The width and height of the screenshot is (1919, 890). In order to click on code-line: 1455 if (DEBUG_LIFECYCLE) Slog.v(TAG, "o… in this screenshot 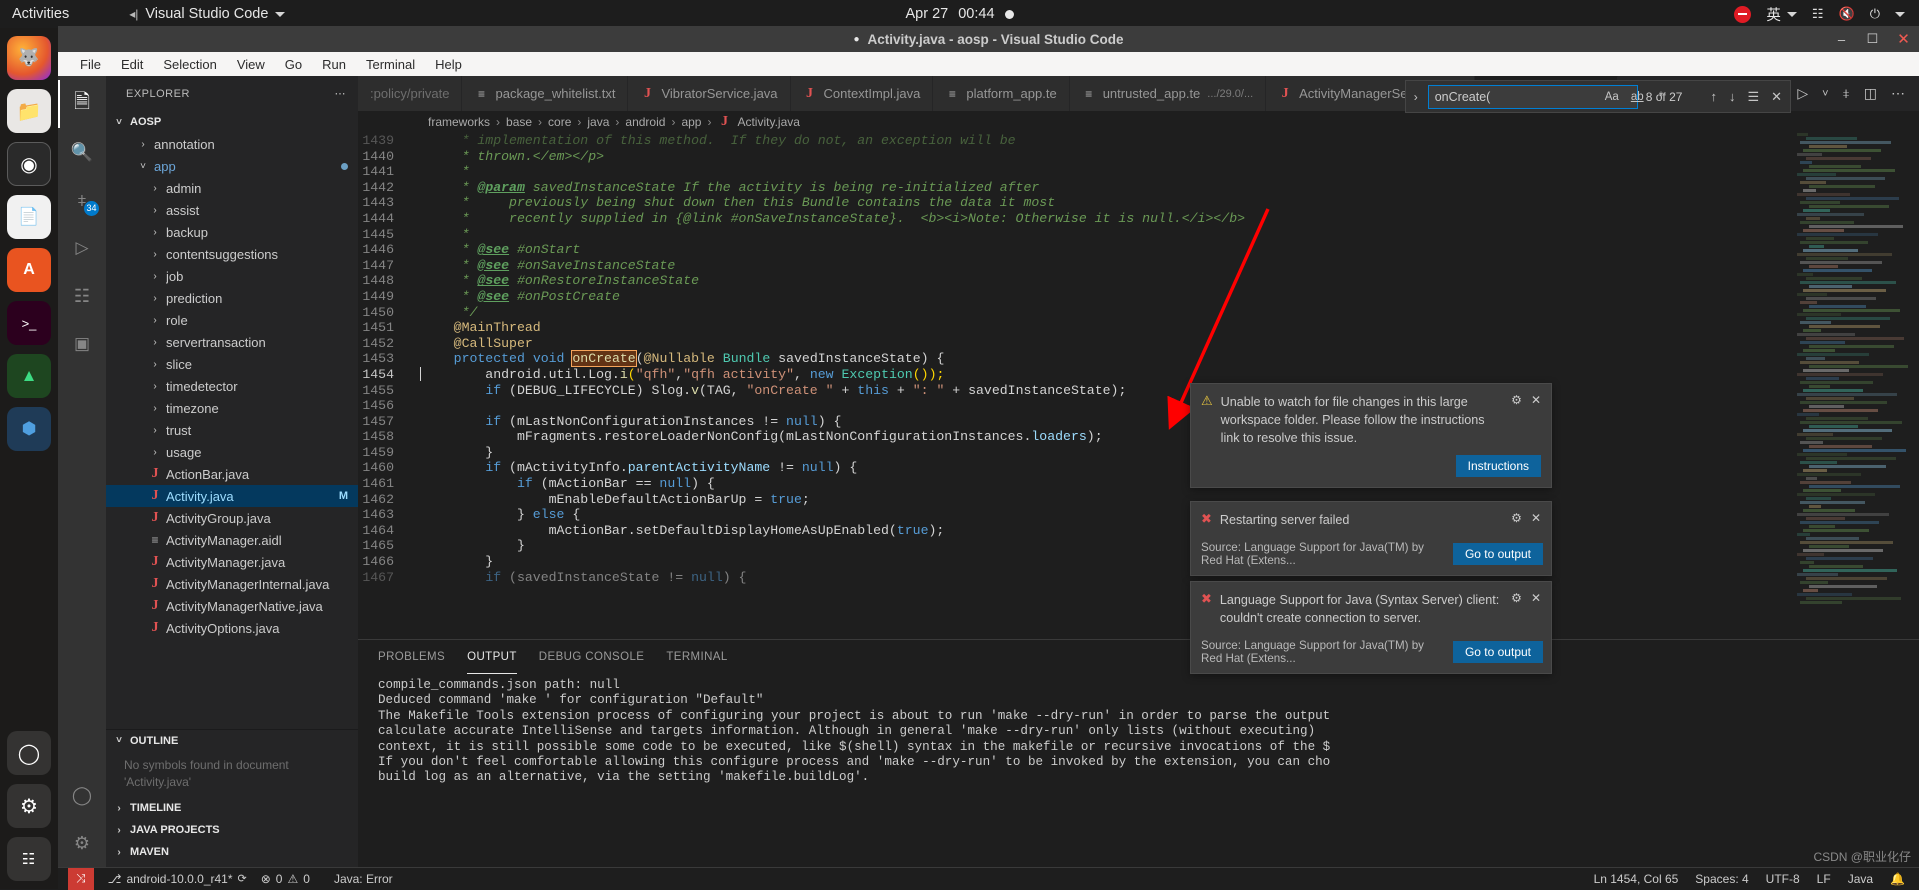, I will do `click(1138, 391)`.